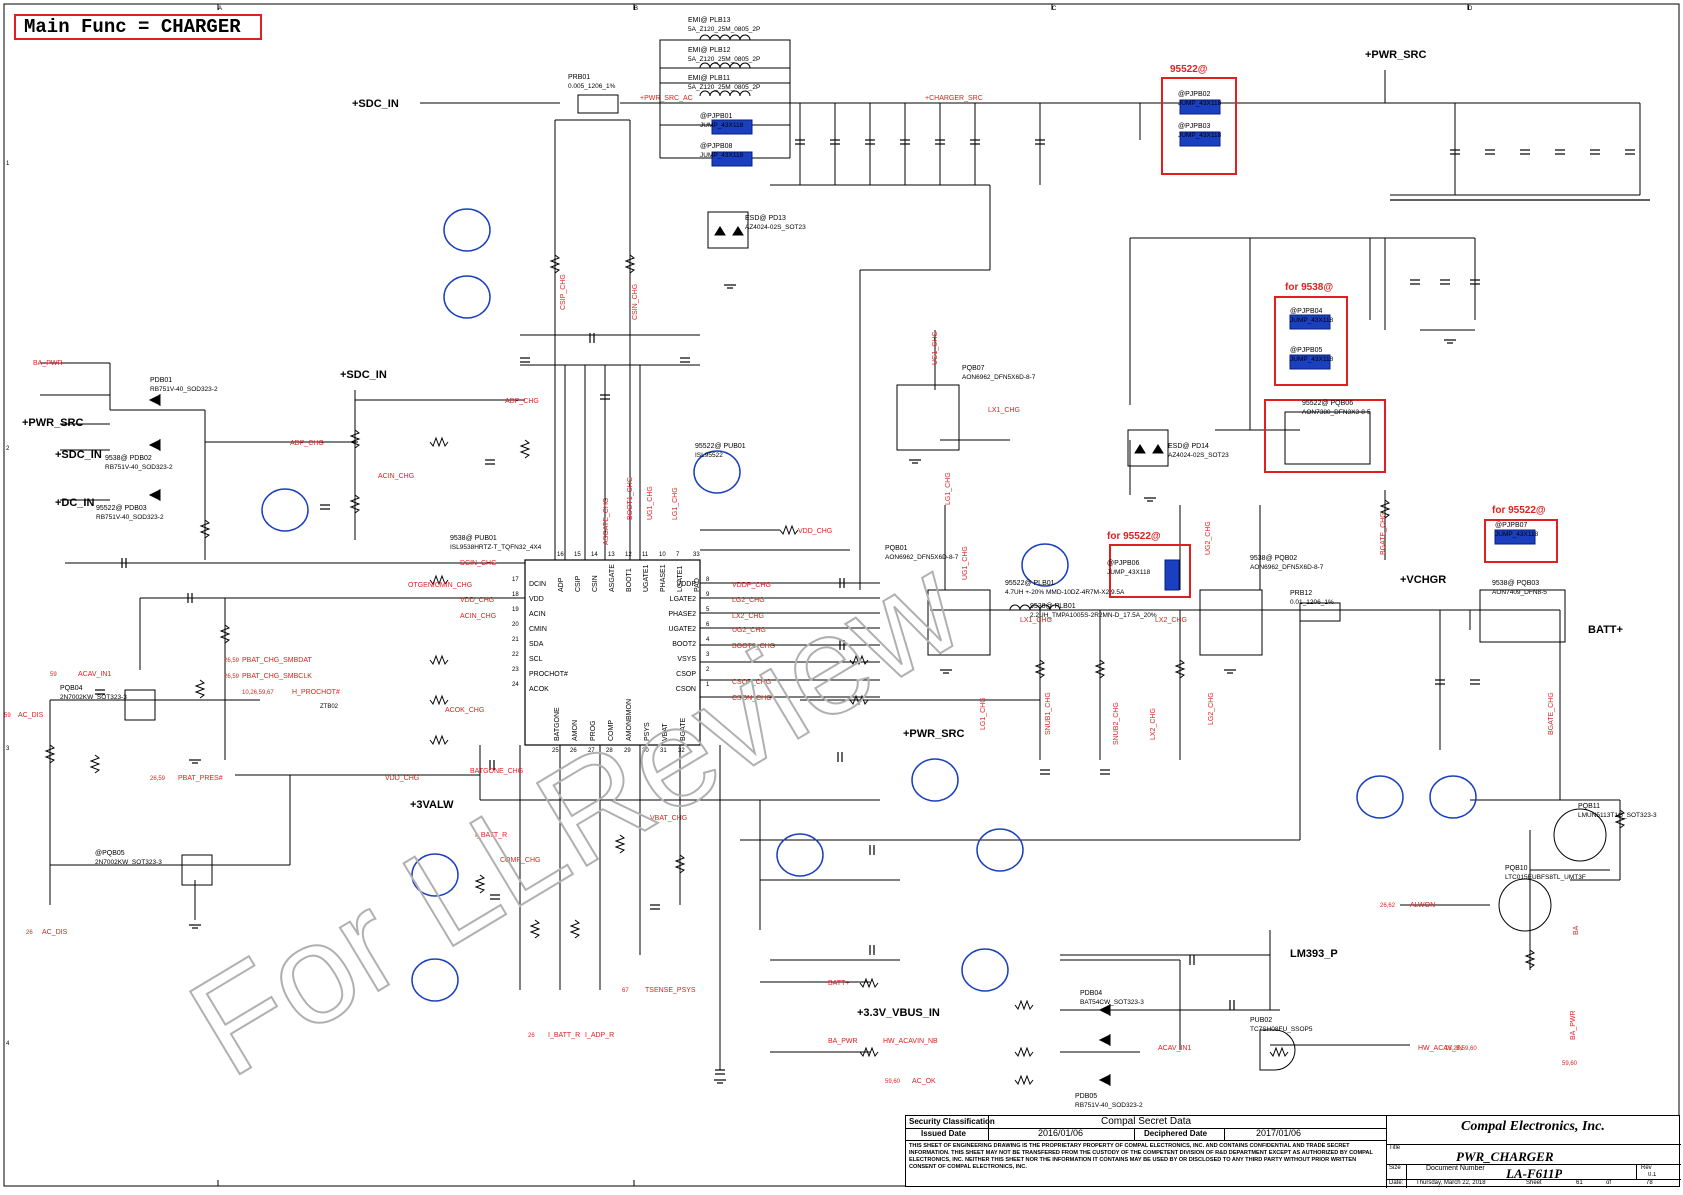 The image size is (1683, 1195). What do you see at coordinates (1065, 592) in the screenshot?
I see `part-plb01b-value: 4.7UH +-20% MMD-10DZ-4R7M-X2 9.5A` at bounding box center [1065, 592].